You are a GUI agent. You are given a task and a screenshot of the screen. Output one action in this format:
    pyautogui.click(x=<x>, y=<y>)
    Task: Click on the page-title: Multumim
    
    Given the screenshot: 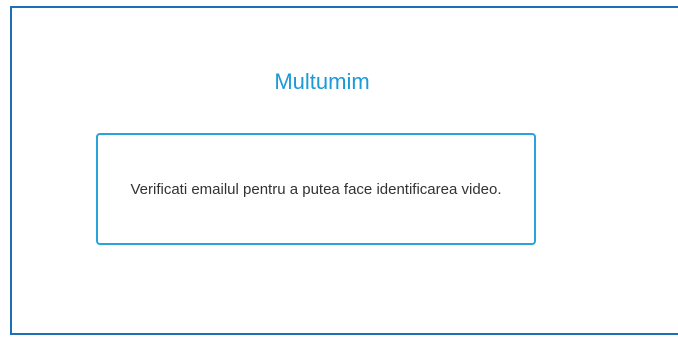 What is the action you would take?
    pyautogui.click(x=322, y=81)
    